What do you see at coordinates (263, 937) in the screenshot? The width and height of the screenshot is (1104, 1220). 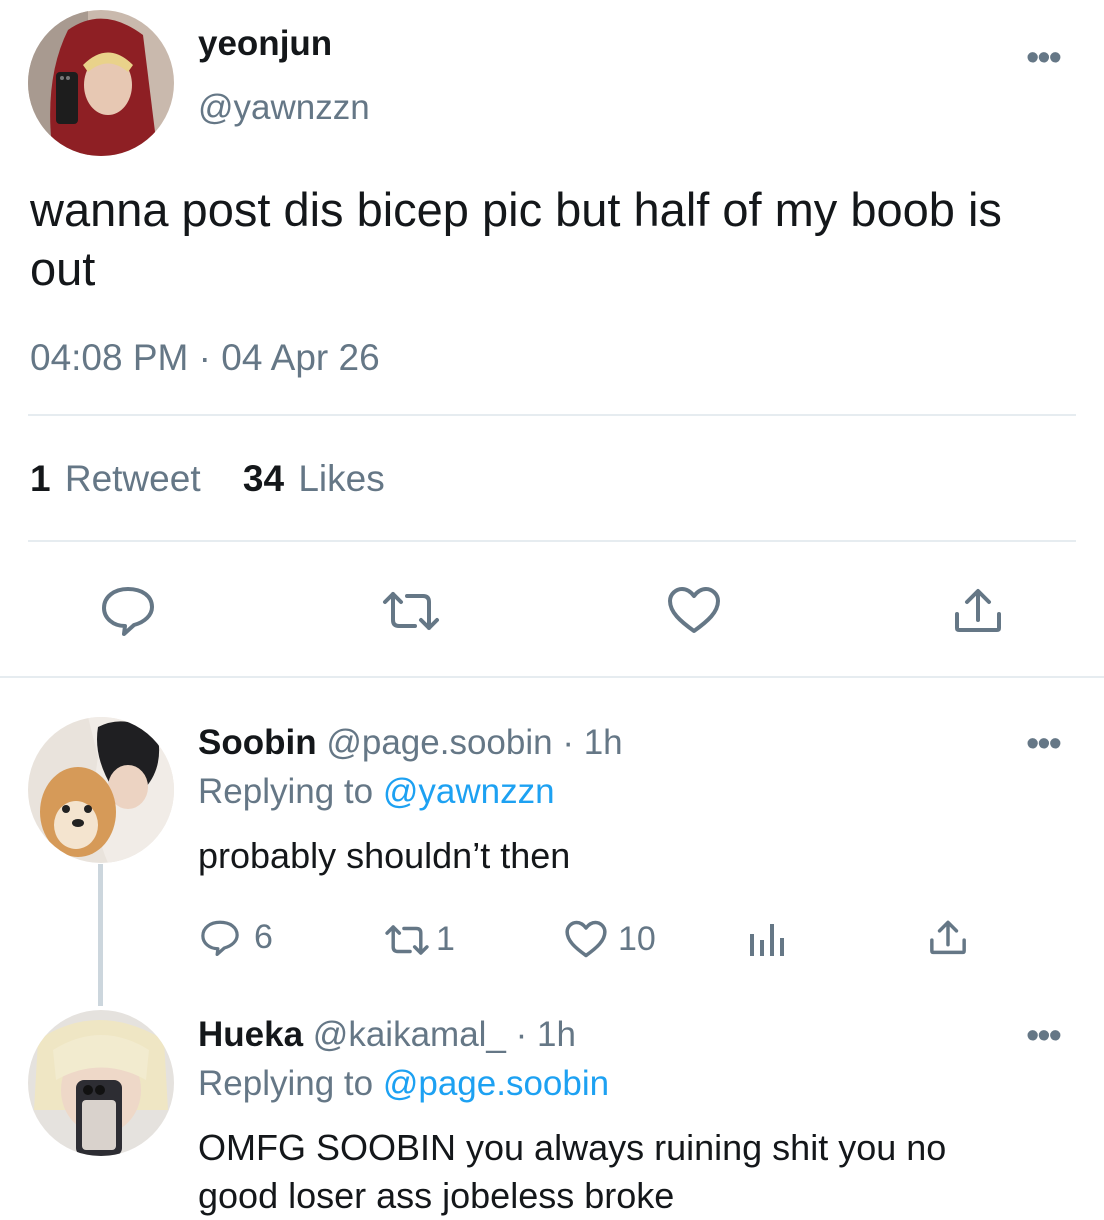 I see `reply-count: 6` at bounding box center [263, 937].